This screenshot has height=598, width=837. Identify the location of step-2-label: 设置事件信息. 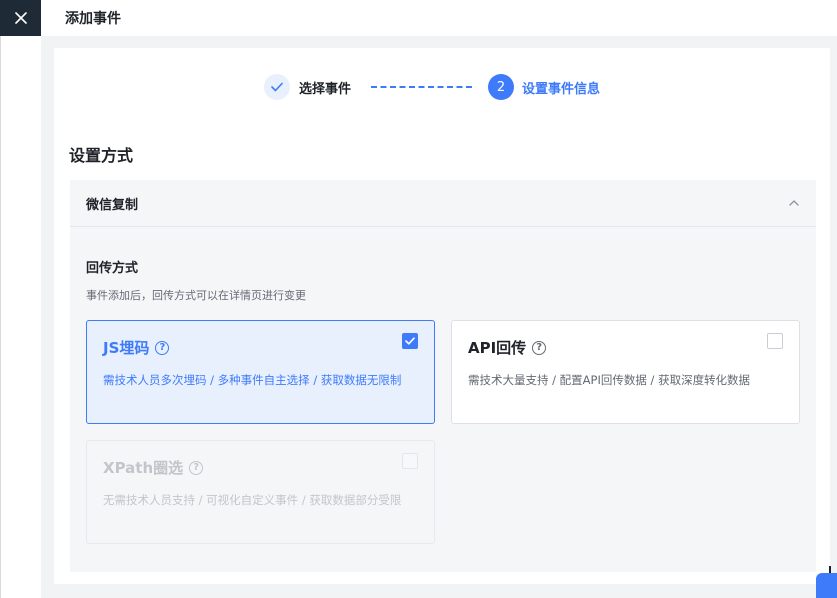
(561, 89).